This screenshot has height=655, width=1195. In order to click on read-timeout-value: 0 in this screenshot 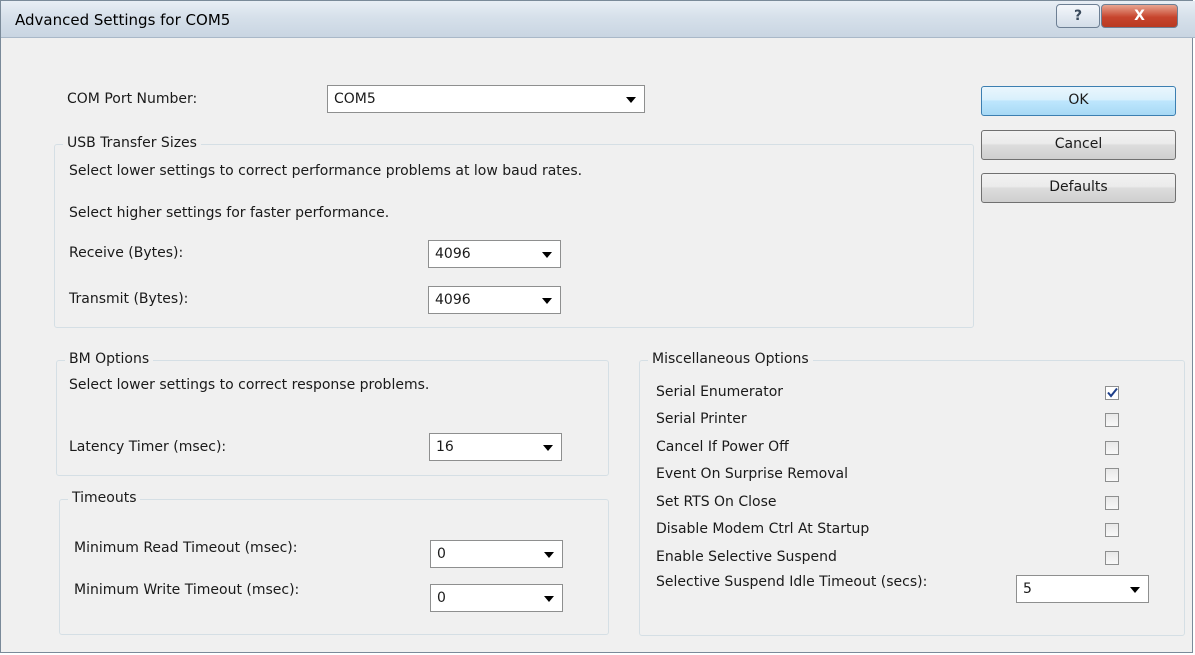, I will do `click(441, 554)`.